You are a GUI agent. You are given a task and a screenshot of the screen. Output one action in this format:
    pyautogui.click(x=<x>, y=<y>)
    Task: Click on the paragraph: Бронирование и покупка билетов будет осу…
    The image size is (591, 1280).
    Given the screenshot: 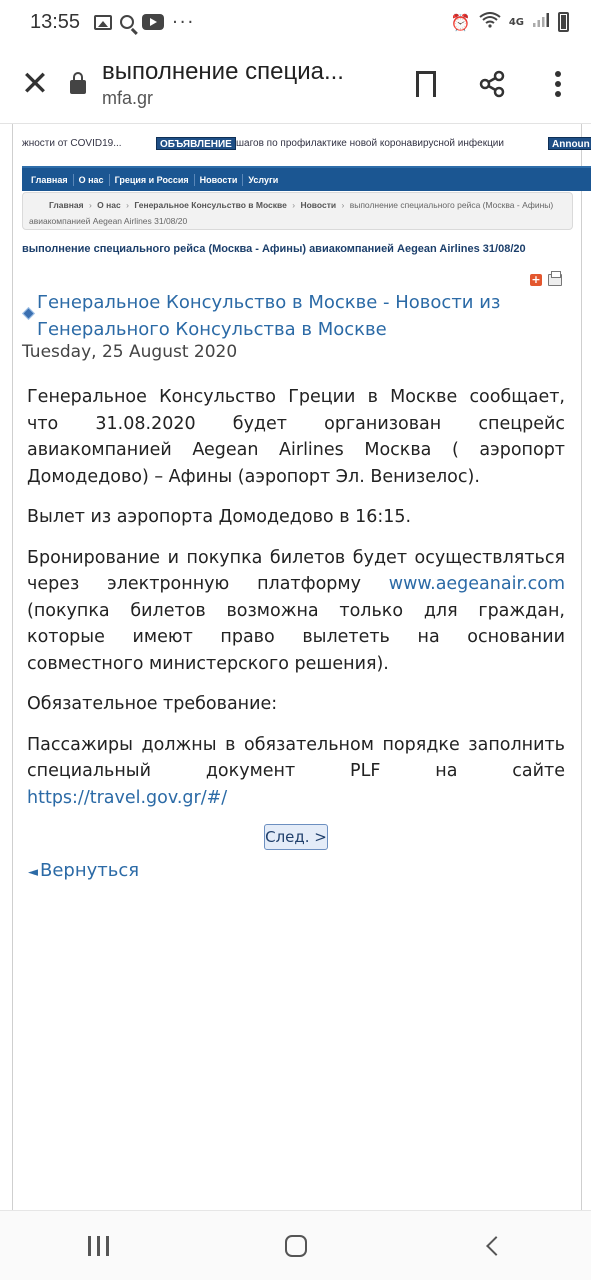 What is the action you would take?
    pyautogui.click(x=296, y=611)
    